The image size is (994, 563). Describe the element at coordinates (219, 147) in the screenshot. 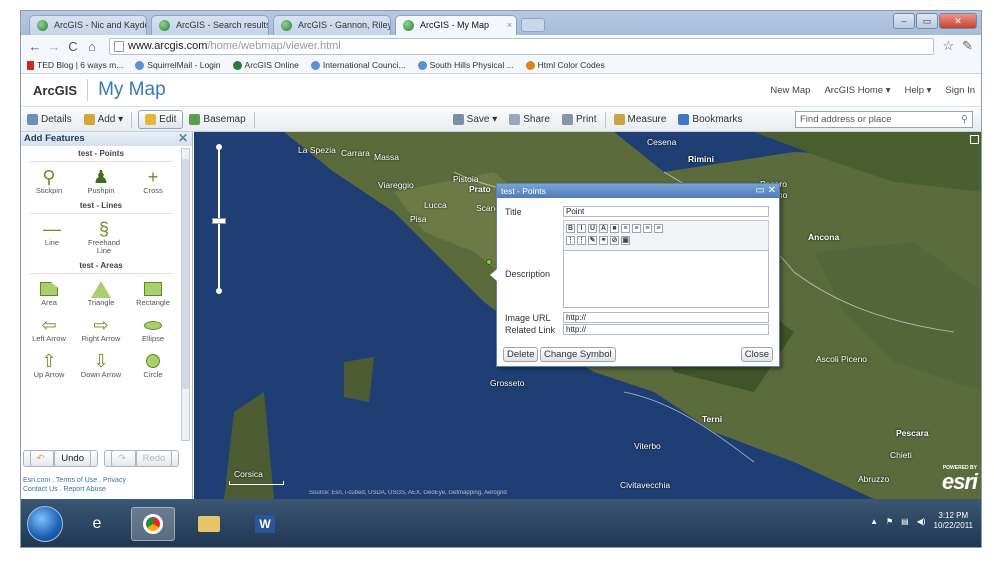

I see `zoom-in-dot` at that location.